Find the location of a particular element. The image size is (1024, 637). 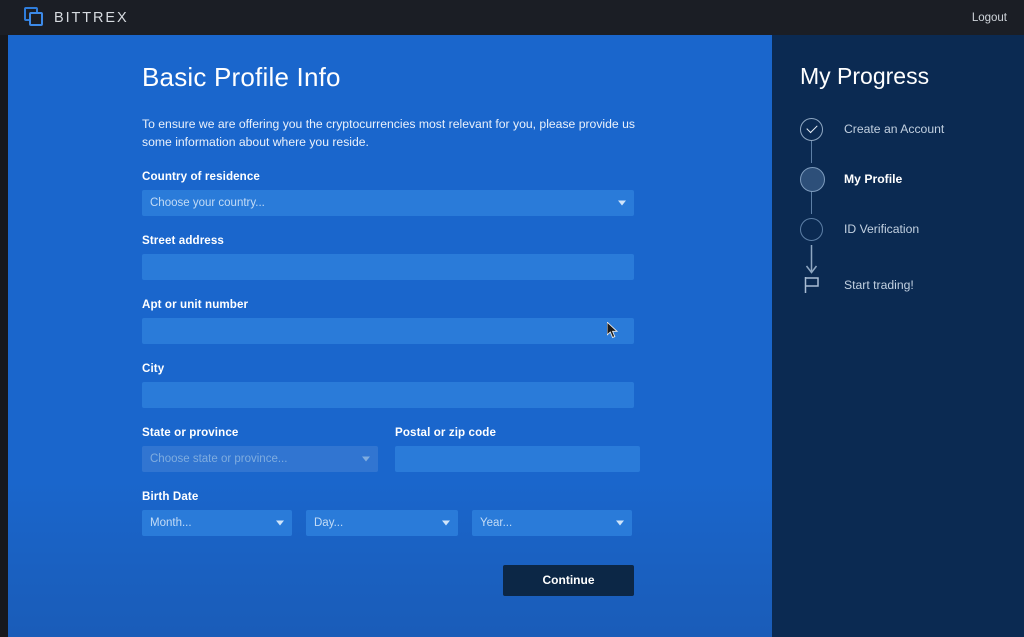

field-street-address: Street address is located at coordinates (392, 257).